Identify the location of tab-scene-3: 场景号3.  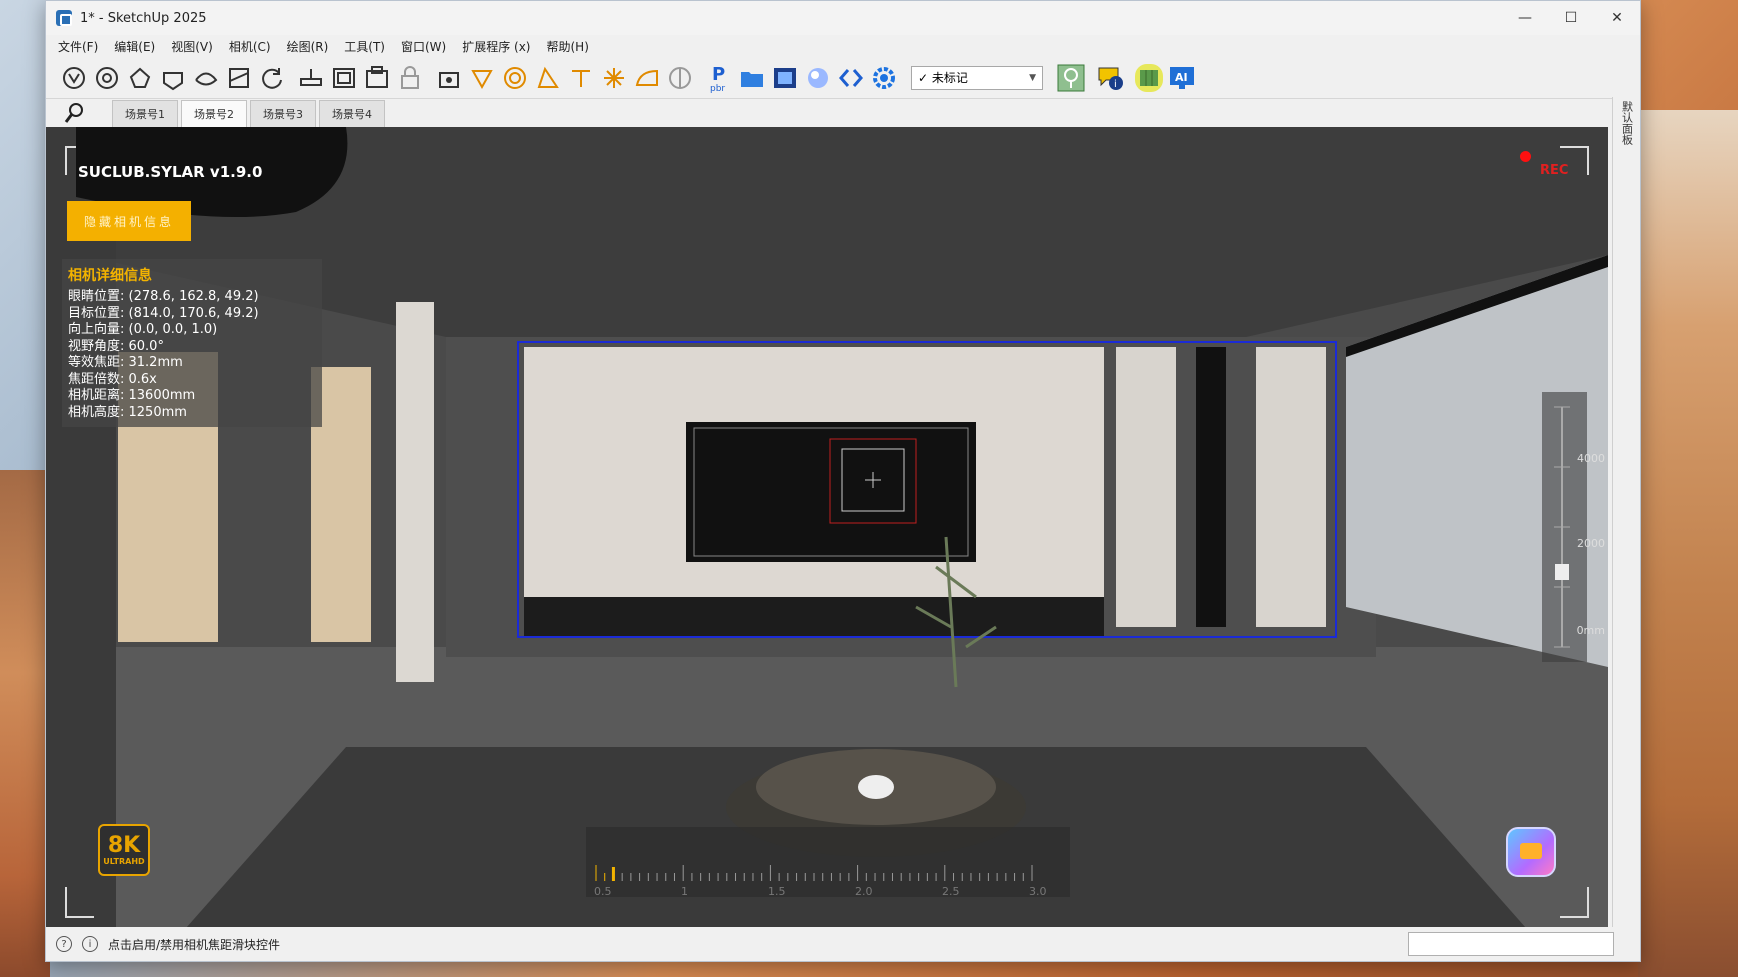
(283, 113).